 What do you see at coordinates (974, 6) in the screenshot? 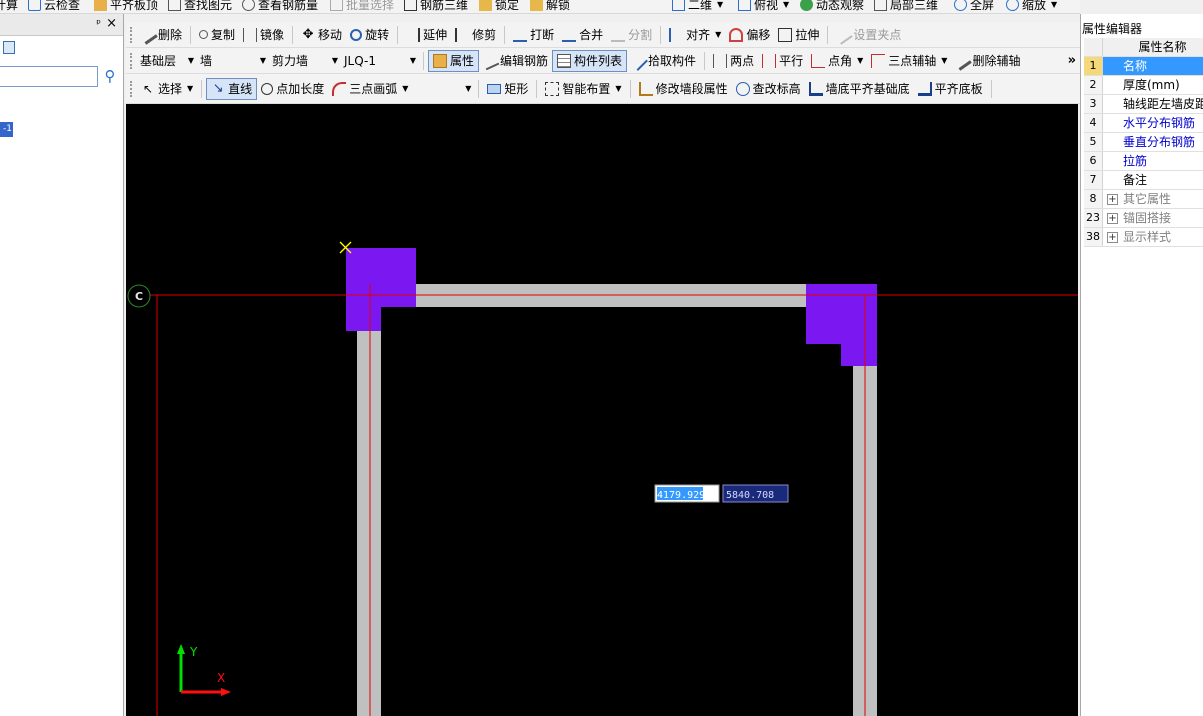
I see `fullscreen-button: 全屏` at bounding box center [974, 6].